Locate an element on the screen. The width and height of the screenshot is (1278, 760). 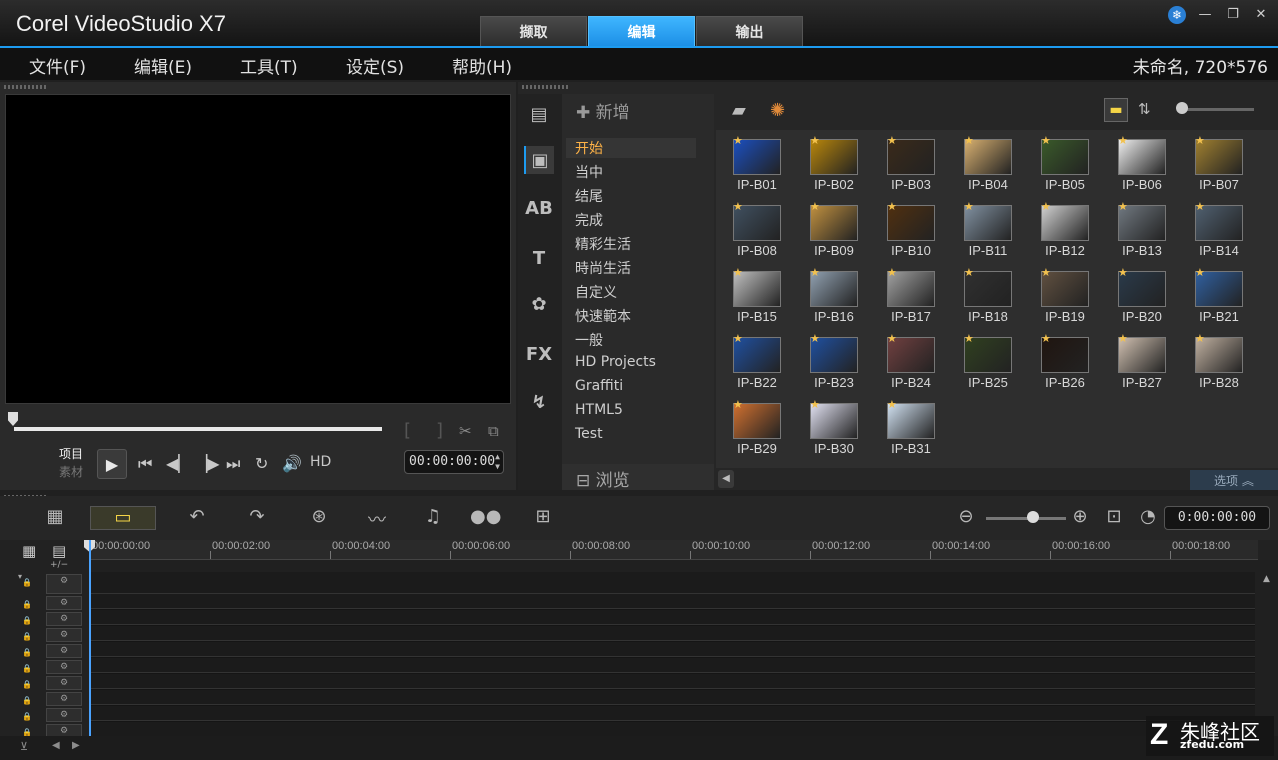
list-view-icon: ▬ is located at coordinates (1116, 110).